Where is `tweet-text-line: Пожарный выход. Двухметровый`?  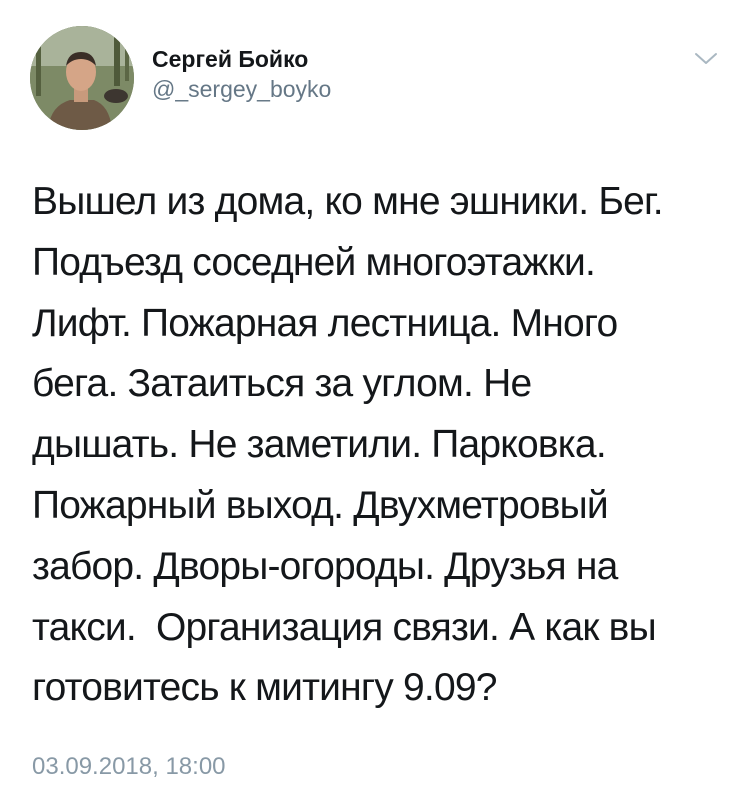 tweet-text-line: Пожарный выход. Двухметровый is located at coordinates (320, 505).